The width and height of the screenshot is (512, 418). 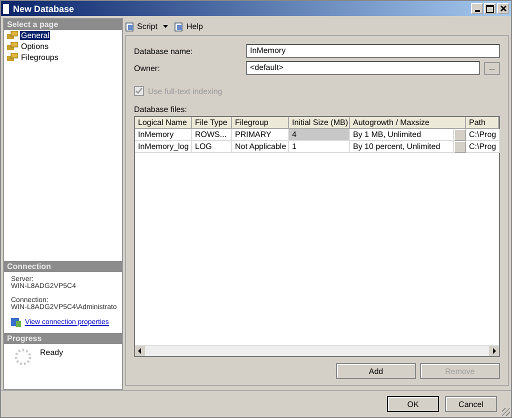 I want to click on scroll-right-icon, so click(x=494, y=351).